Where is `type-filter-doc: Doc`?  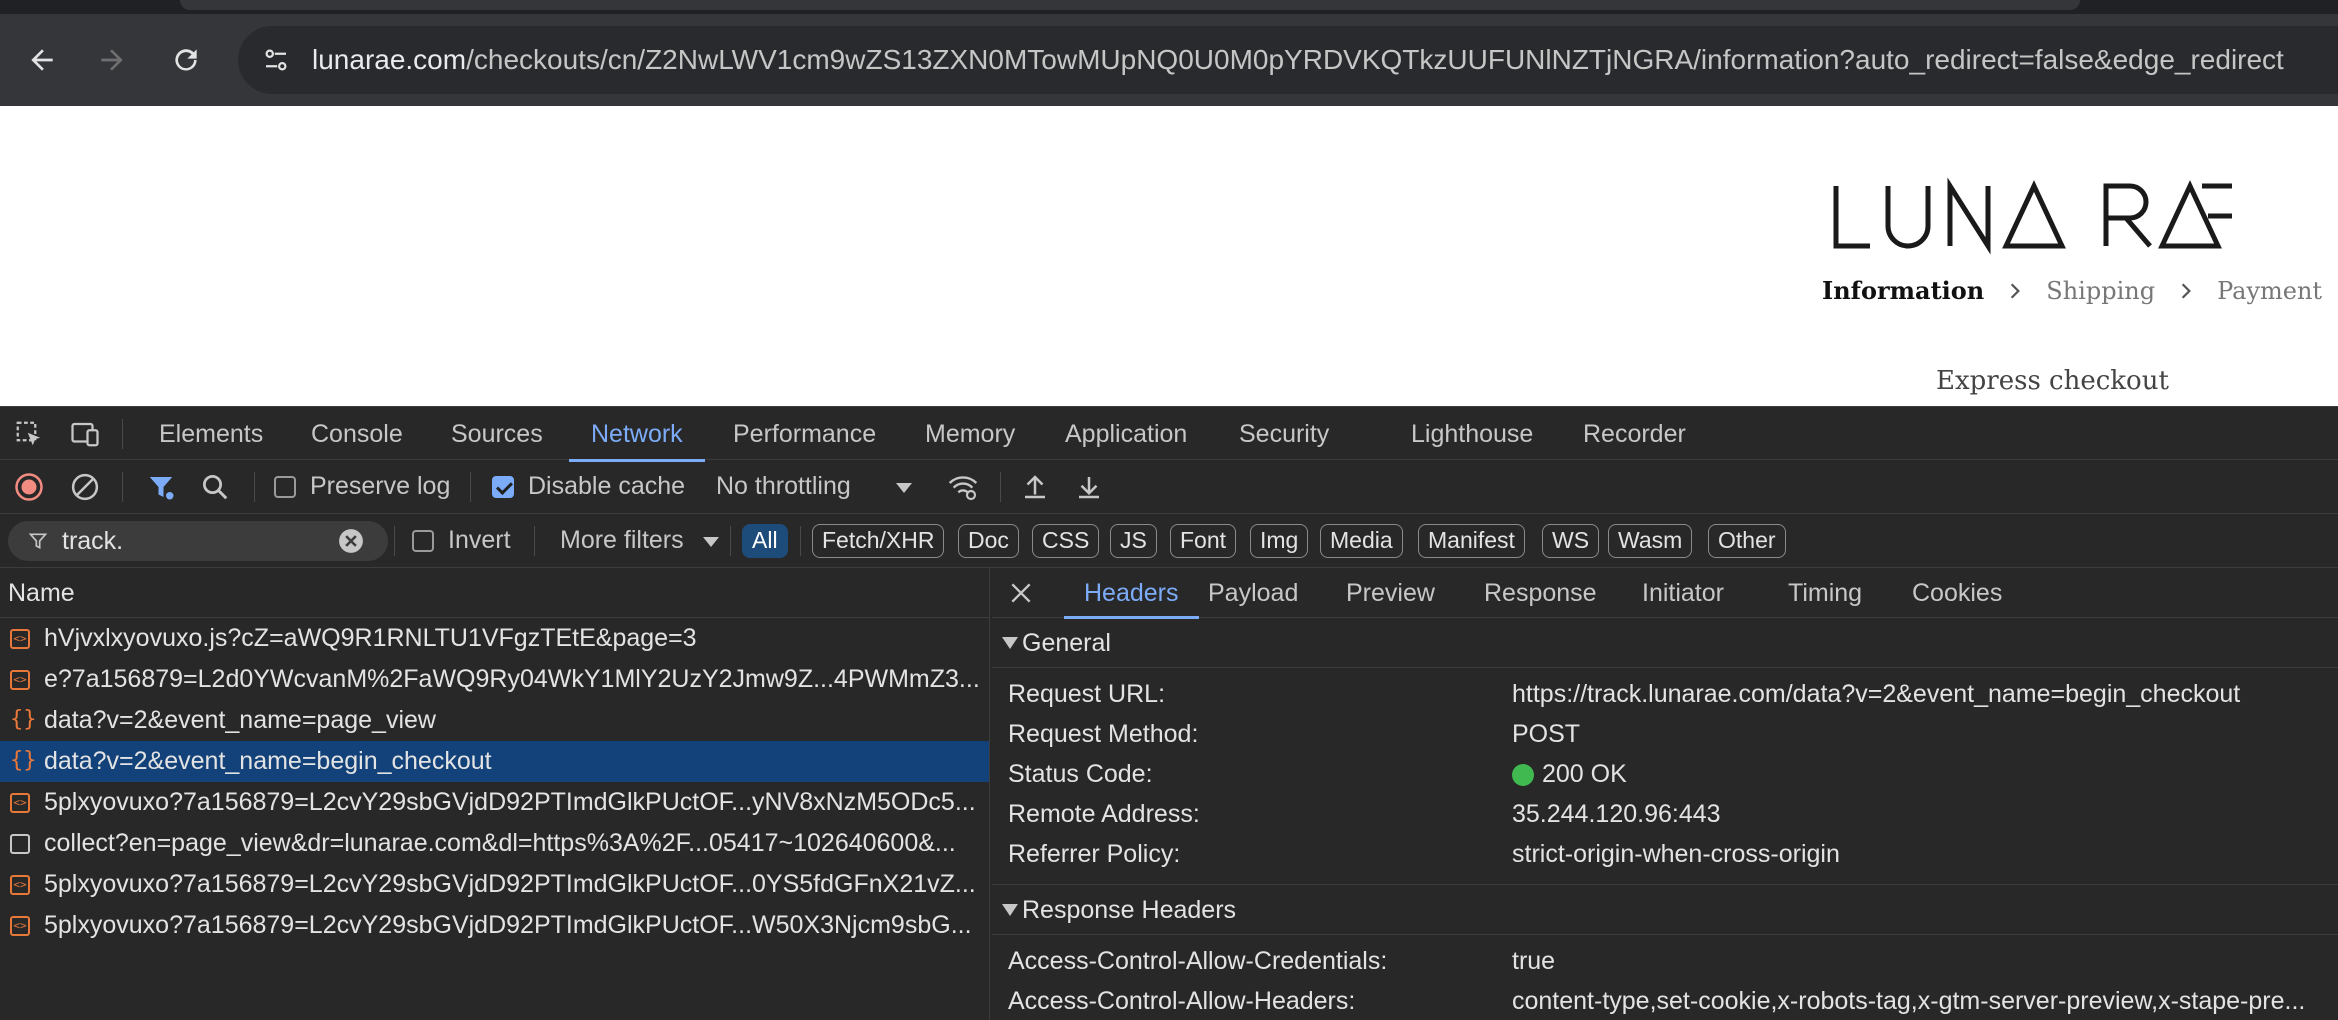 type-filter-doc: Doc is located at coordinates (988, 541).